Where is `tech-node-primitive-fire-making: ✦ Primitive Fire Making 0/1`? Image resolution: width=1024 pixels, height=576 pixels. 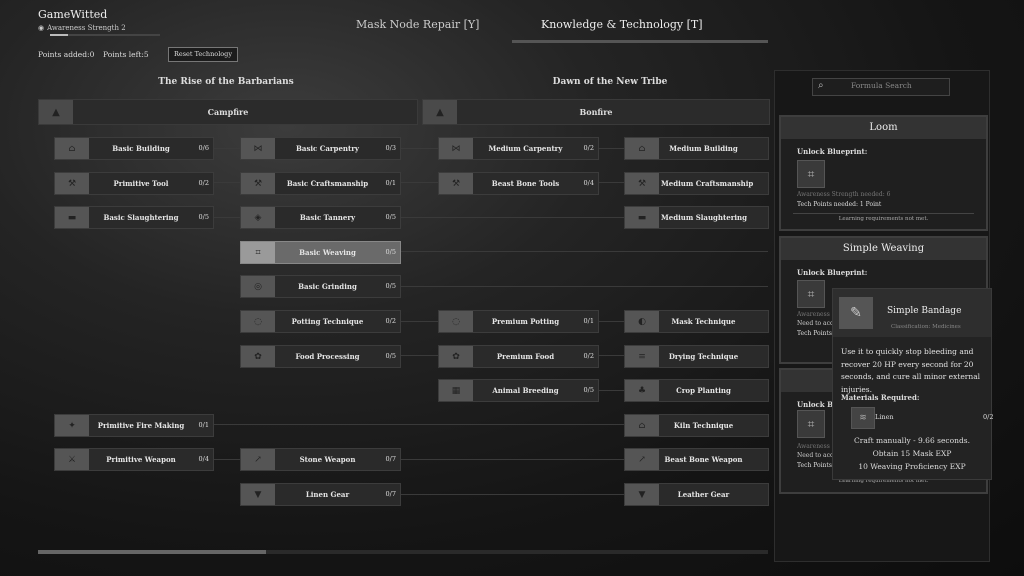 tech-node-primitive-fire-making: ✦ Primitive Fire Making 0/1 is located at coordinates (134, 425).